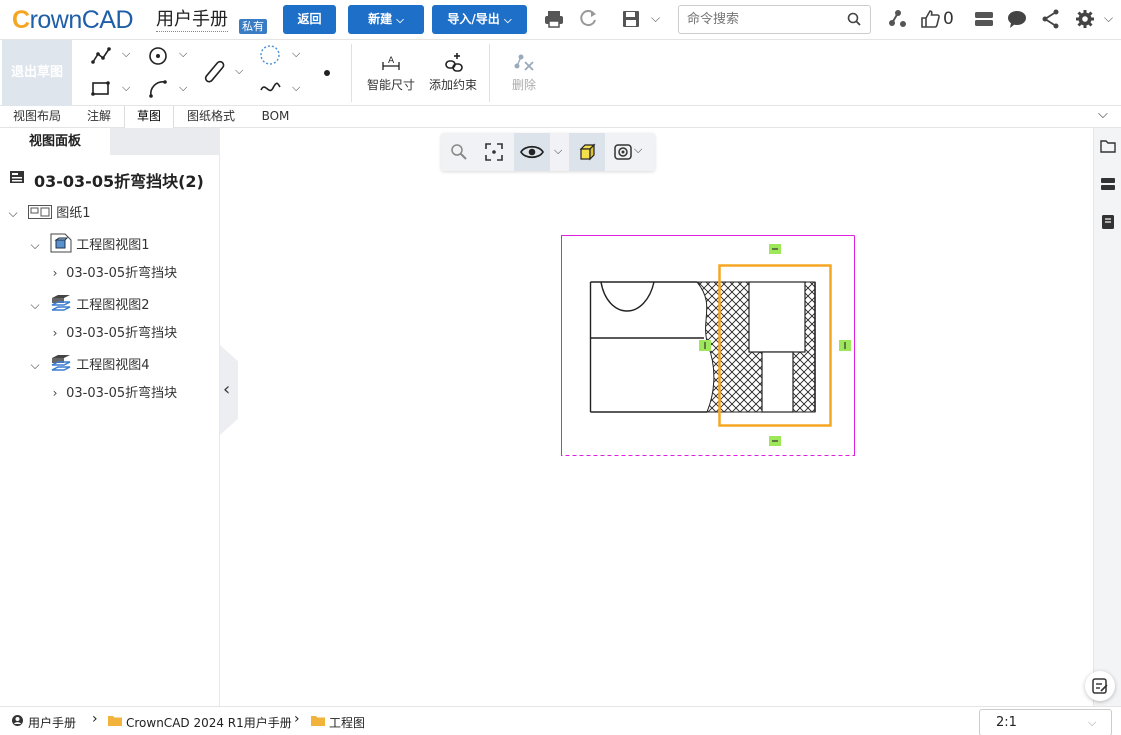 The image size is (1121, 735). What do you see at coordinates (209, 722) in the screenshot?
I see `breadcrumb-manual-folder: CrownCAD 2024 R1用户手册` at bounding box center [209, 722].